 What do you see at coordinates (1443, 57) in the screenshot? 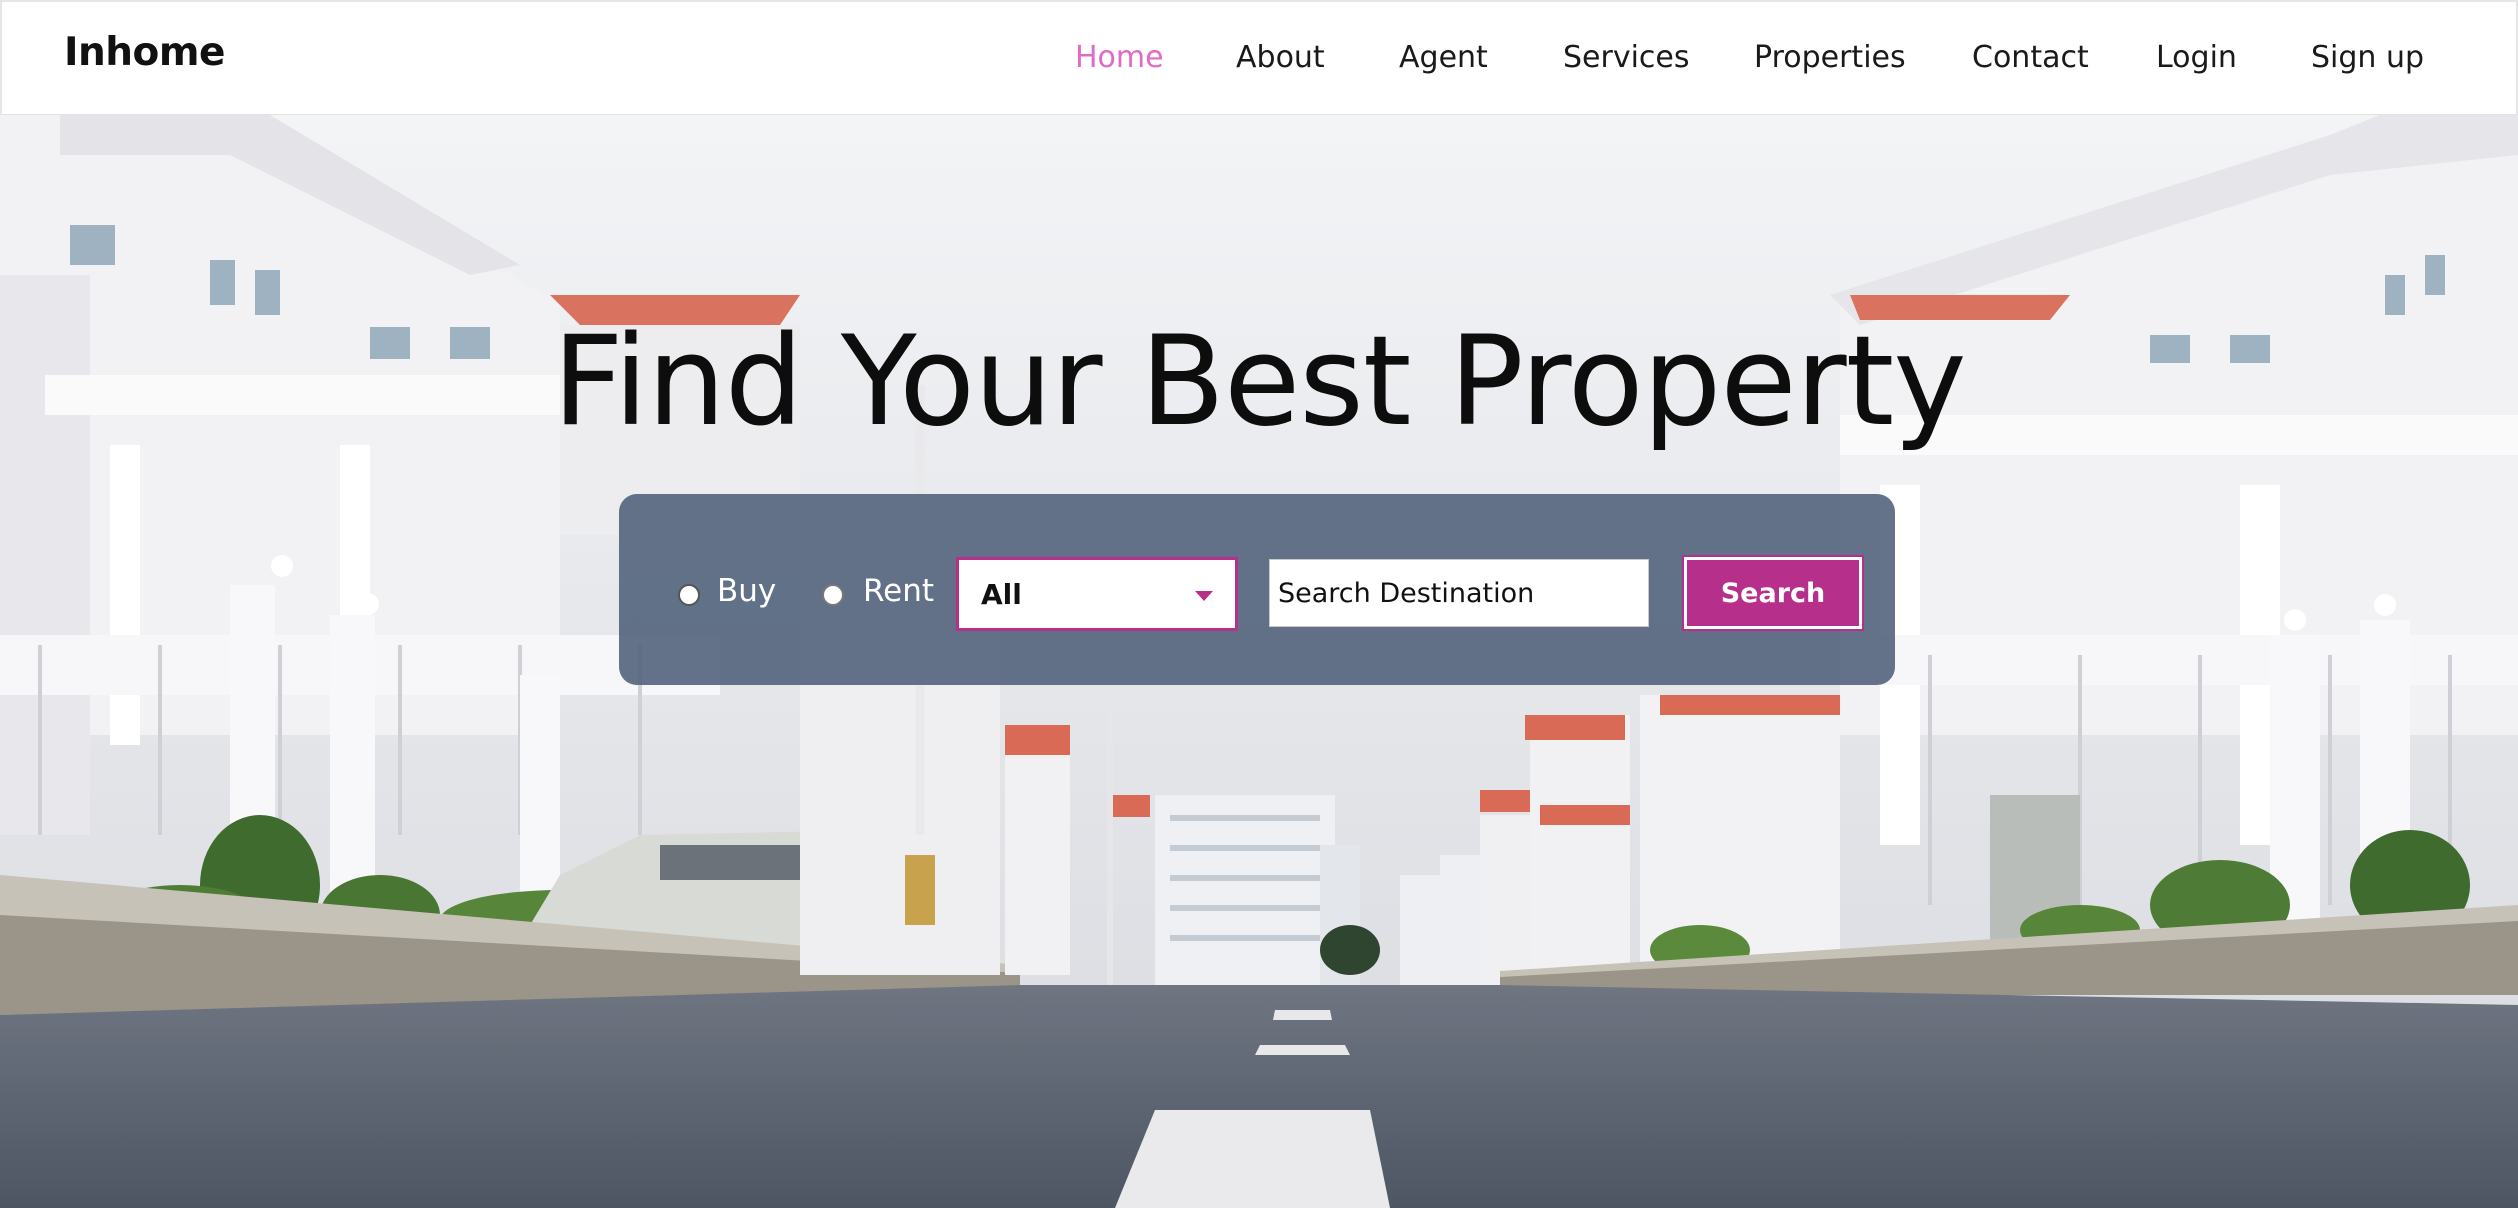
I see `nav-agent: Agent` at bounding box center [1443, 57].